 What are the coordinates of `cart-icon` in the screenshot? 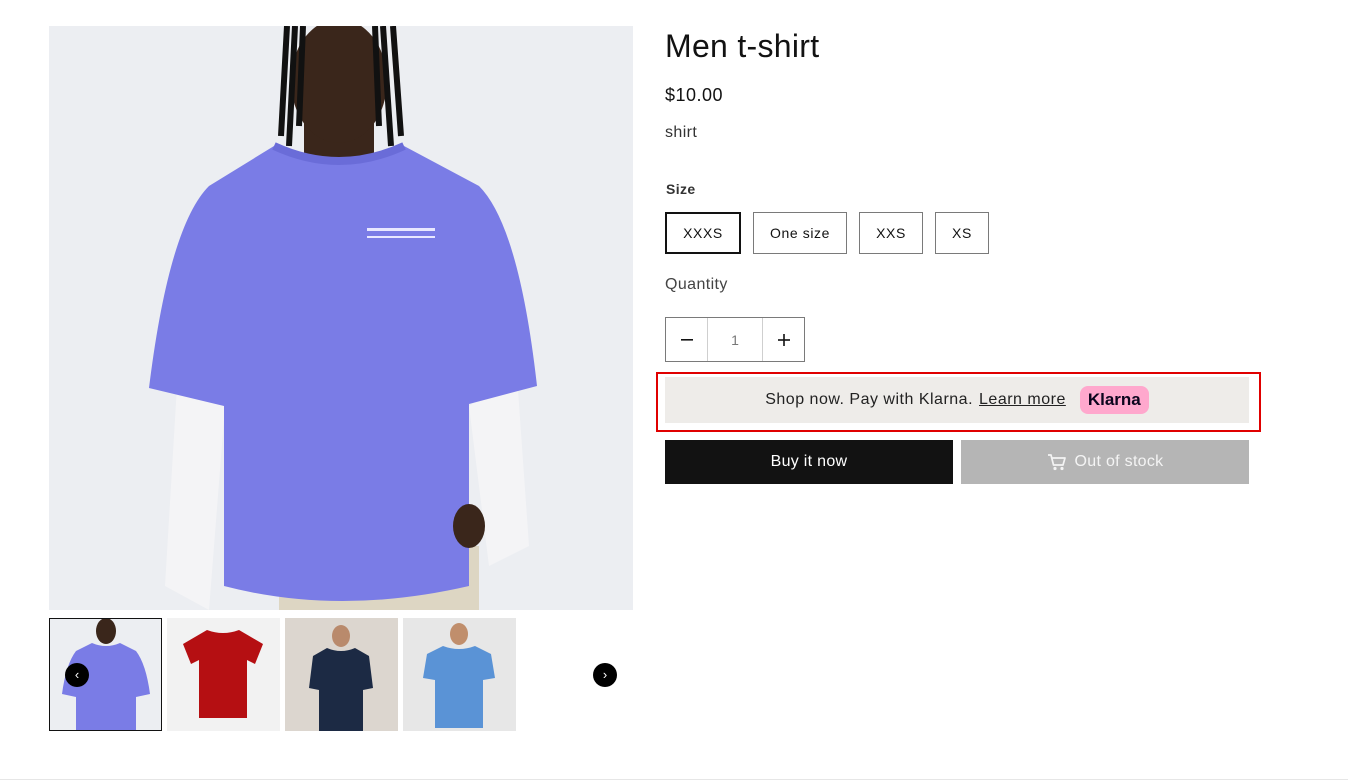 It's located at (1056, 462).